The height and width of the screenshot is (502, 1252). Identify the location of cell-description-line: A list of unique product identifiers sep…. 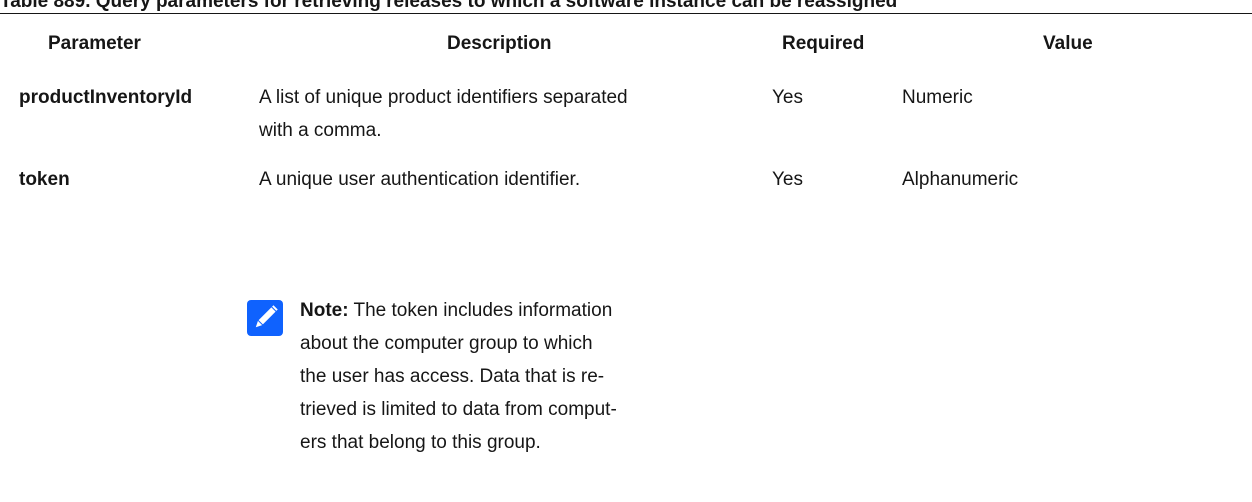
(443, 97).